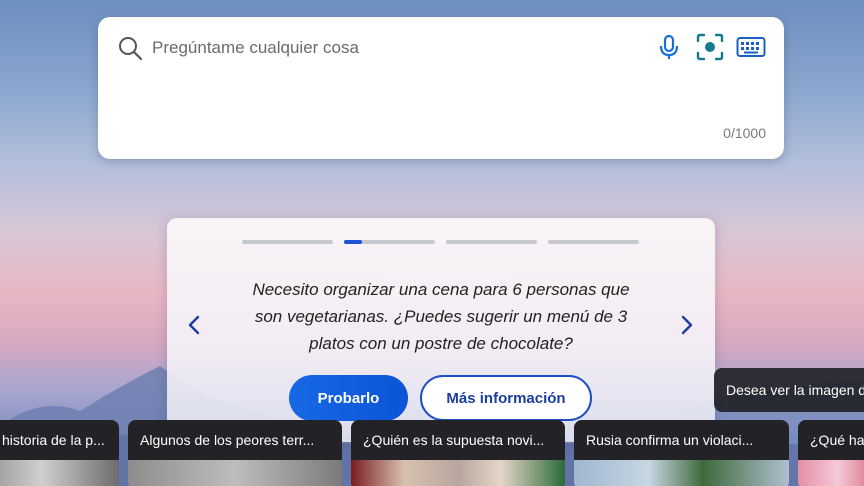 The height and width of the screenshot is (486, 864). What do you see at coordinates (506, 398) in the screenshot?
I see `more-info-button: Más información` at bounding box center [506, 398].